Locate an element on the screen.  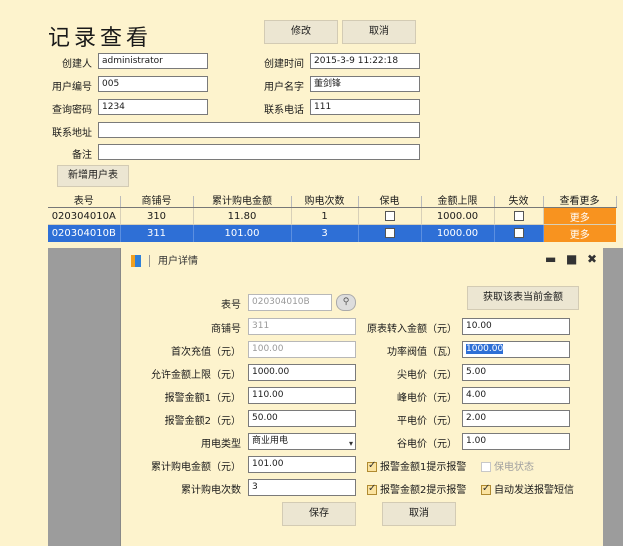
orig-transfer-field: 10.00 is located at coordinates (516, 326).